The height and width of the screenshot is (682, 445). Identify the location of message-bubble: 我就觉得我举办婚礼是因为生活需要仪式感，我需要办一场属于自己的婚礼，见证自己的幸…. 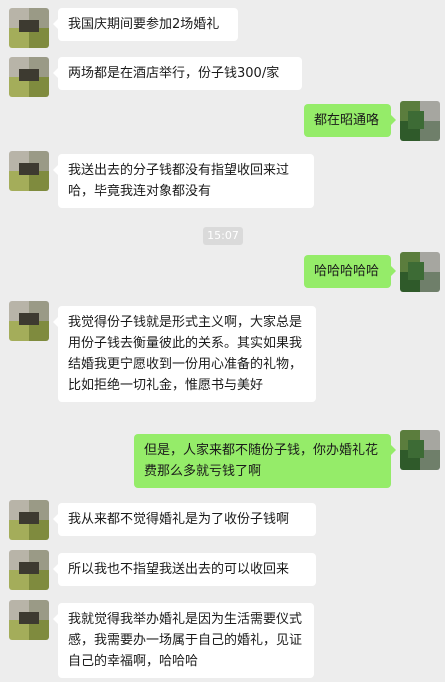
(183, 640).